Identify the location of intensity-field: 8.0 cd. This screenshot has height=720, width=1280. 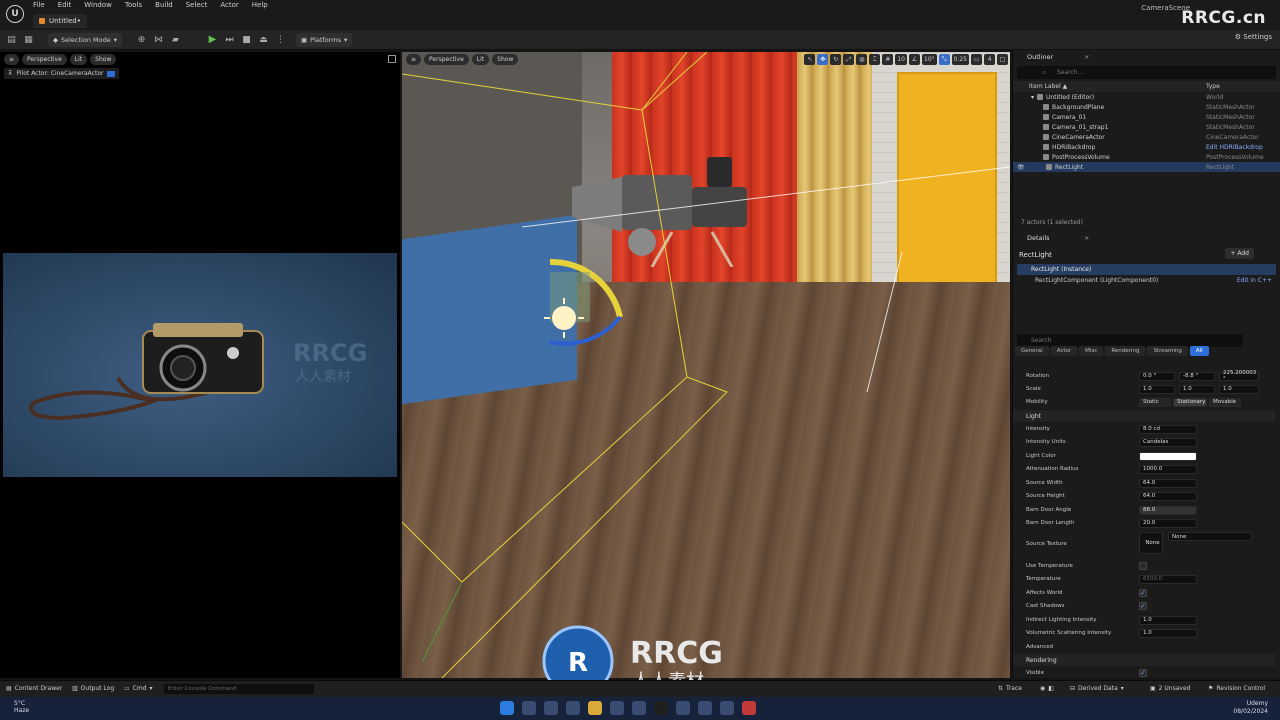
(1168, 429).